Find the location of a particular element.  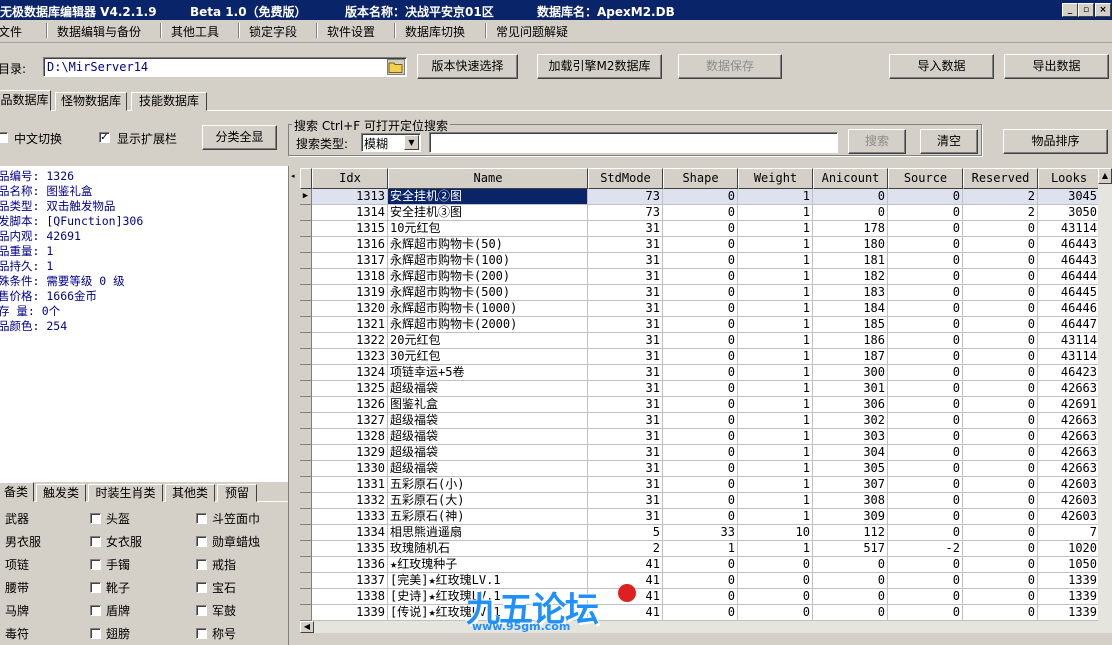

cell-name: 永辉超市购物卡(2000) is located at coordinates (488, 325).